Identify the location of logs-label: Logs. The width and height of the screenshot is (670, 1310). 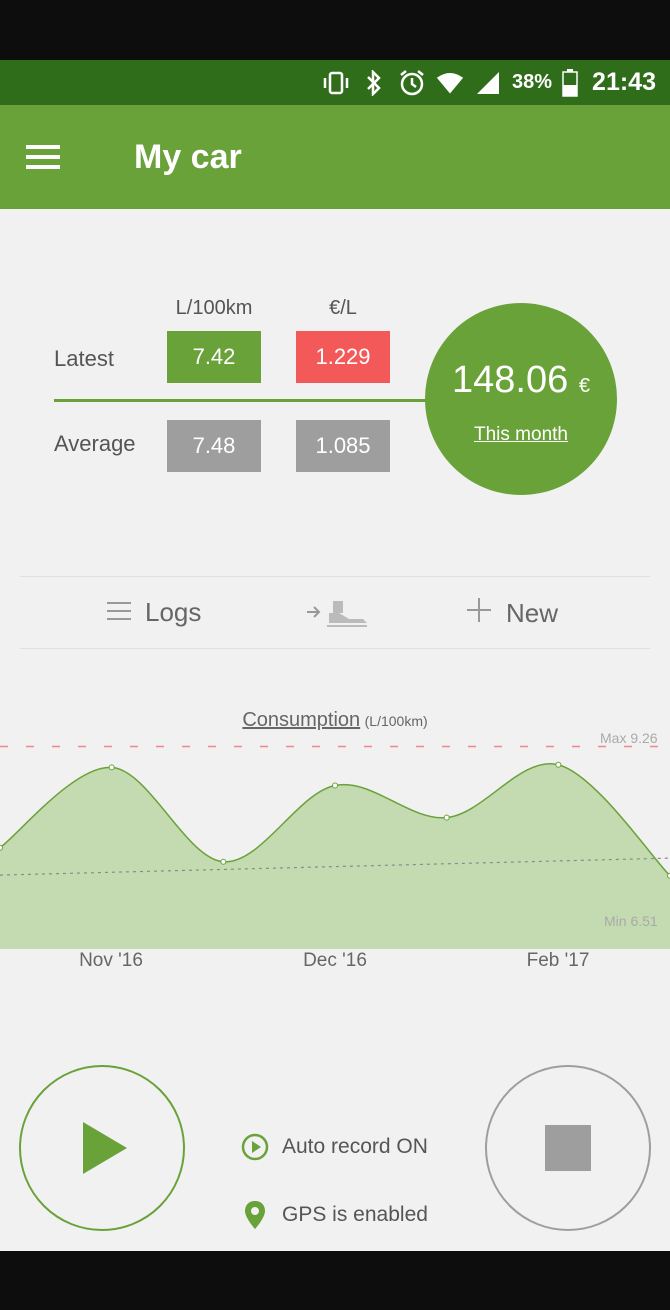
(173, 612).